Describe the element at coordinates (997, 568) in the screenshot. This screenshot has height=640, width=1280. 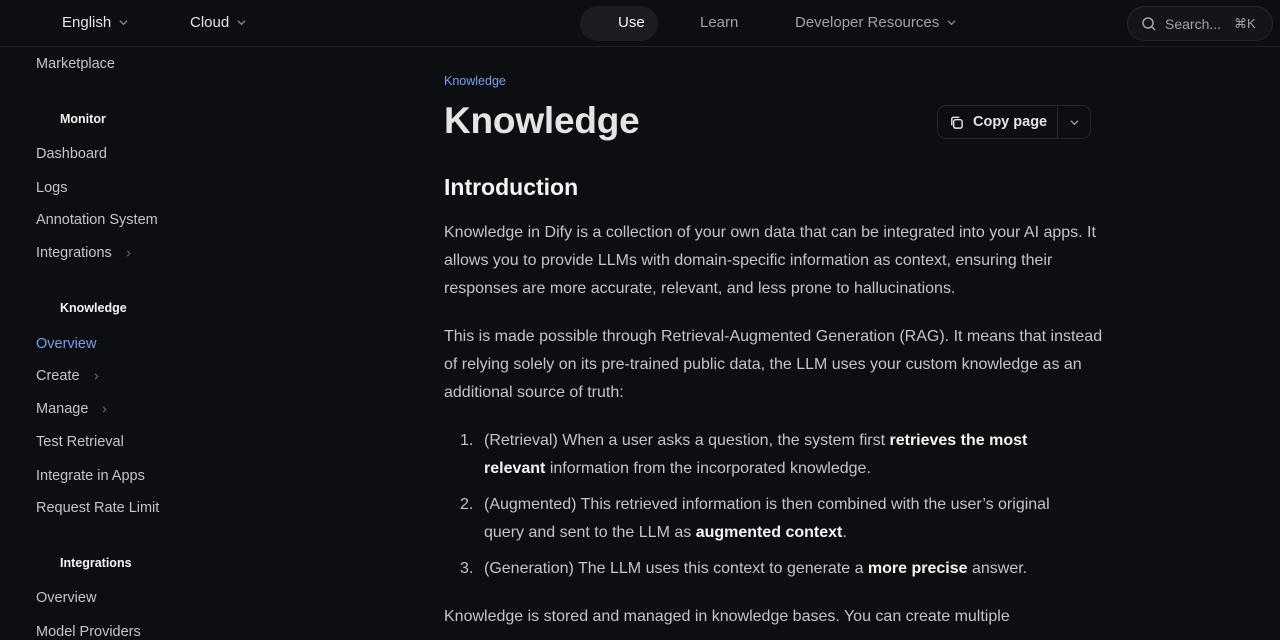
I see `list-text: answer.` at that location.